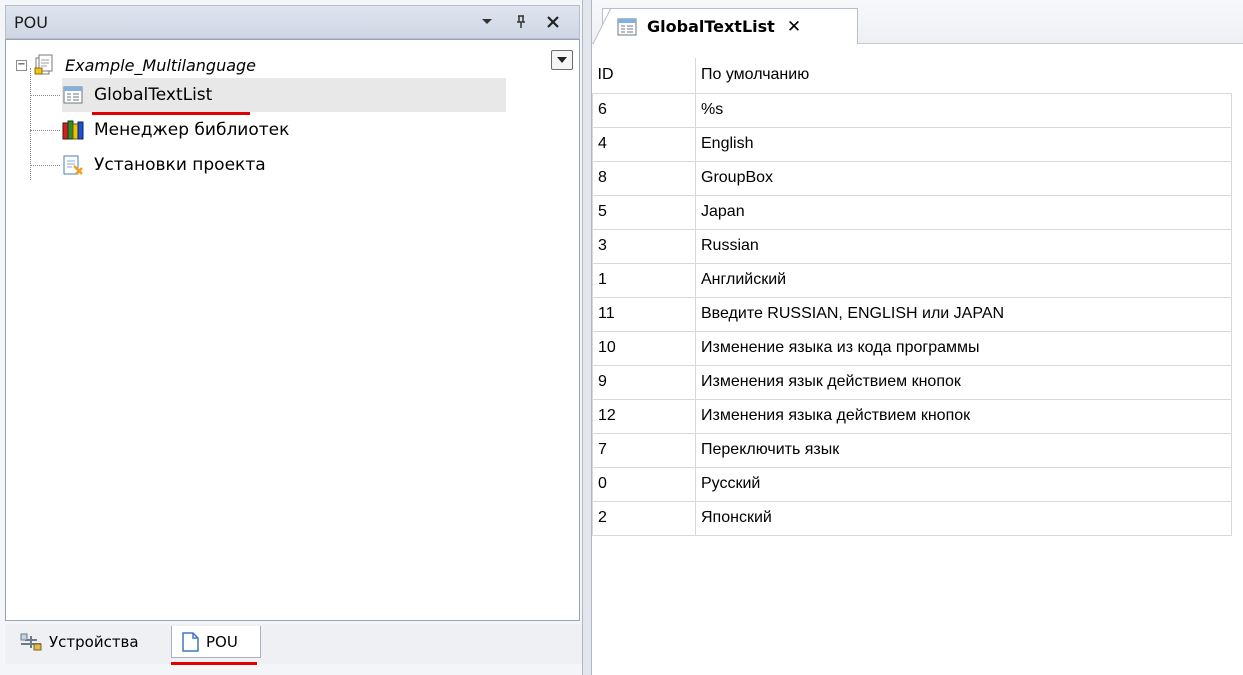 The width and height of the screenshot is (1243, 675). I want to click on table-row: 8 GroupBox, so click(912, 178).